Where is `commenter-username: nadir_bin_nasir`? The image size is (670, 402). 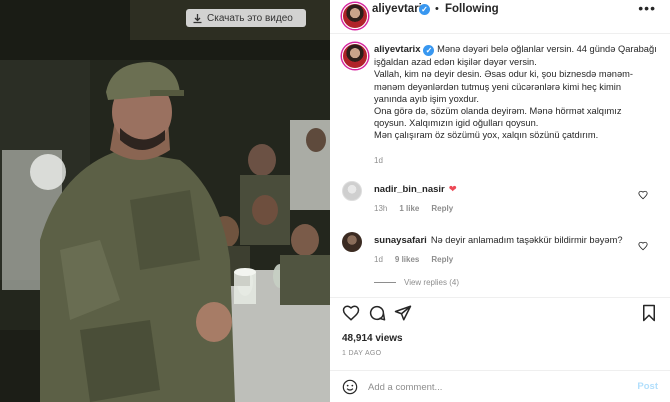
commenter-username: nadir_bin_nasir is located at coordinates (409, 189).